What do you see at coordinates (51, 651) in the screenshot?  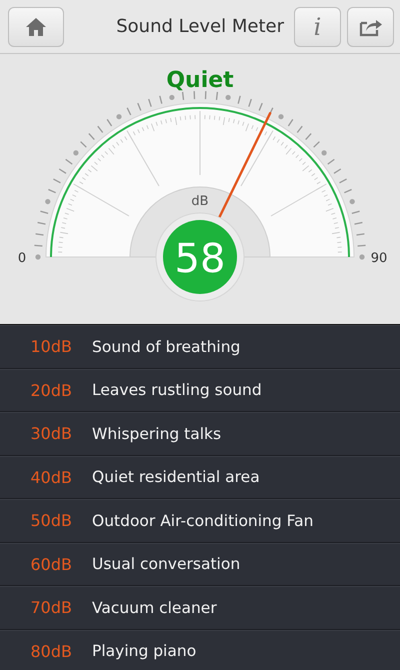 I see `db-value: 80dB` at bounding box center [51, 651].